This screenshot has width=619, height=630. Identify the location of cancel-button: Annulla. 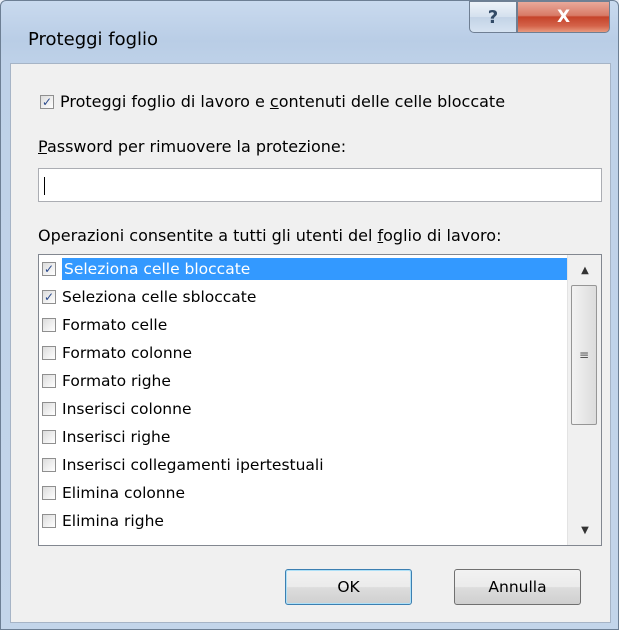
(517, 587).